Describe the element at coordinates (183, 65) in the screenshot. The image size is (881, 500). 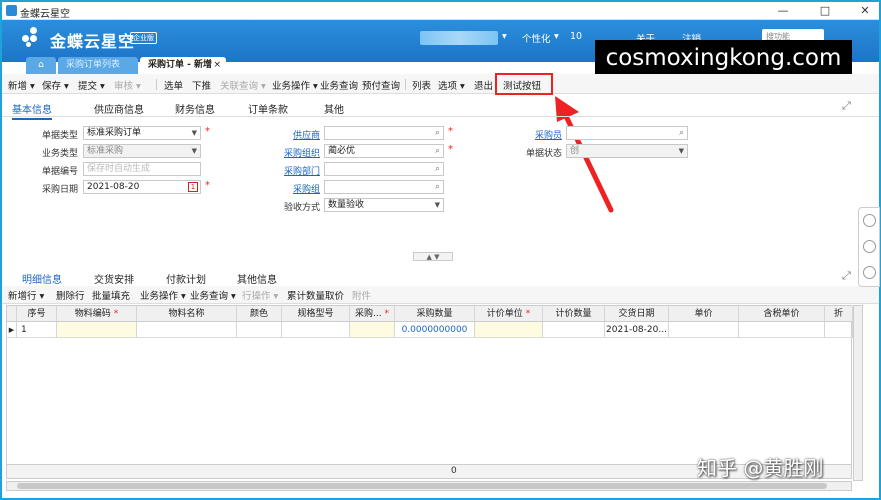
I see `tab-purchase-order-new: 采购订单 - 新增 ×` at that location.